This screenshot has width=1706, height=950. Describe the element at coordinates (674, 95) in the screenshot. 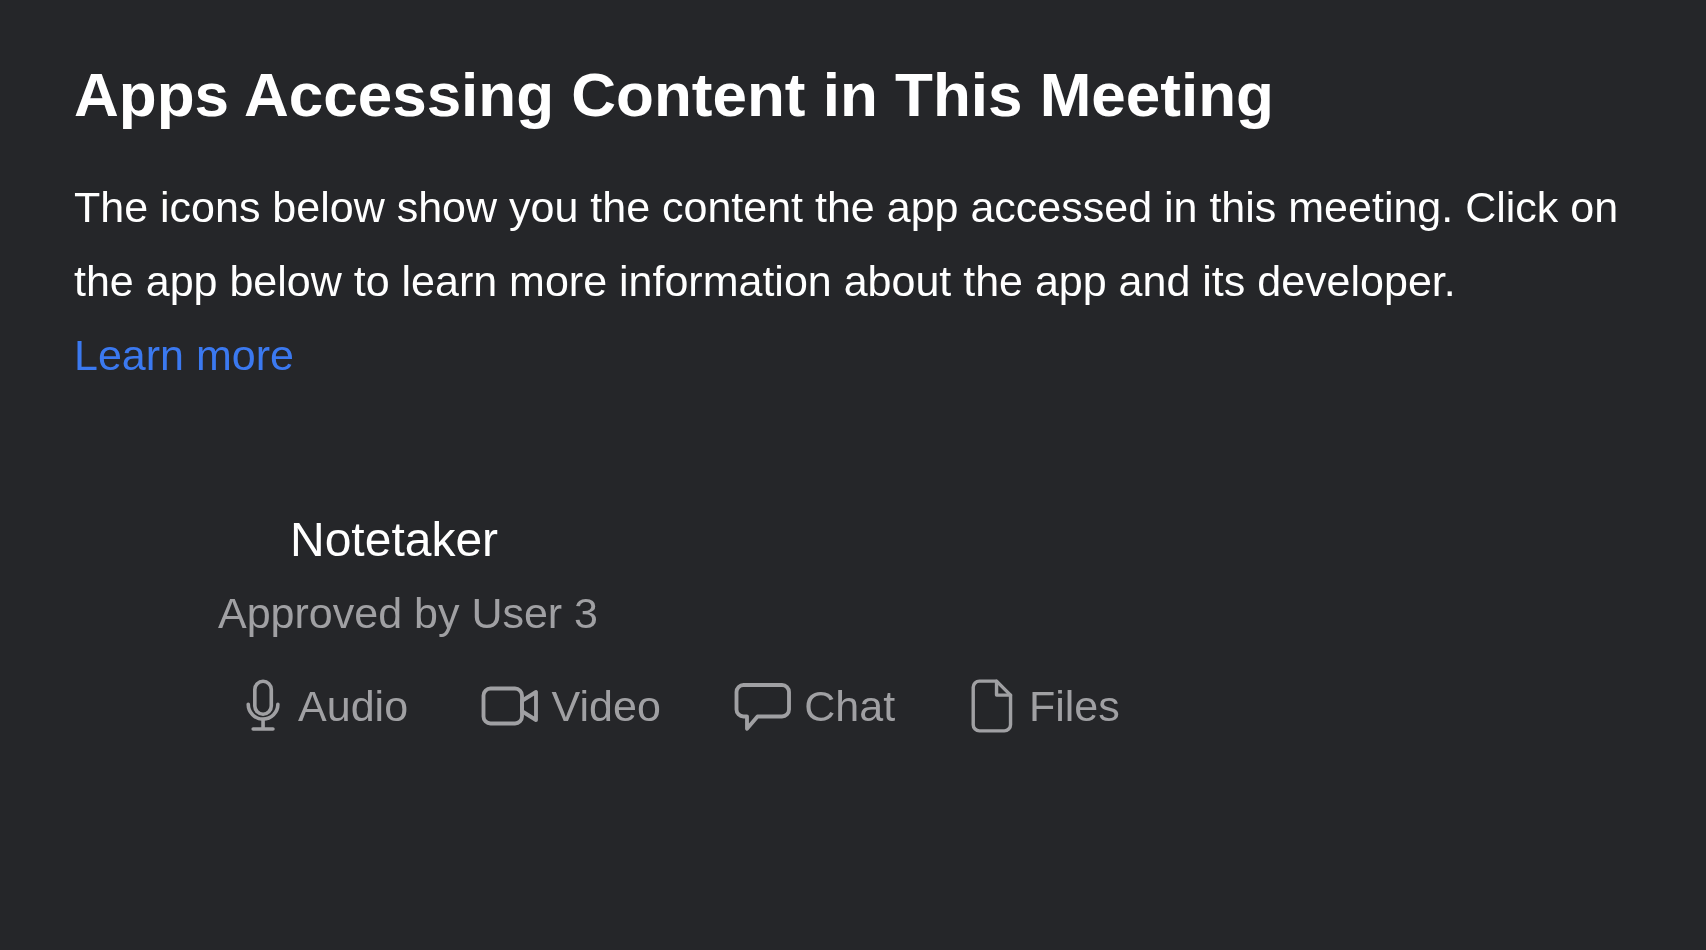

I see `dialog-title: Apps Accessing Content in This Meeting` at that location.